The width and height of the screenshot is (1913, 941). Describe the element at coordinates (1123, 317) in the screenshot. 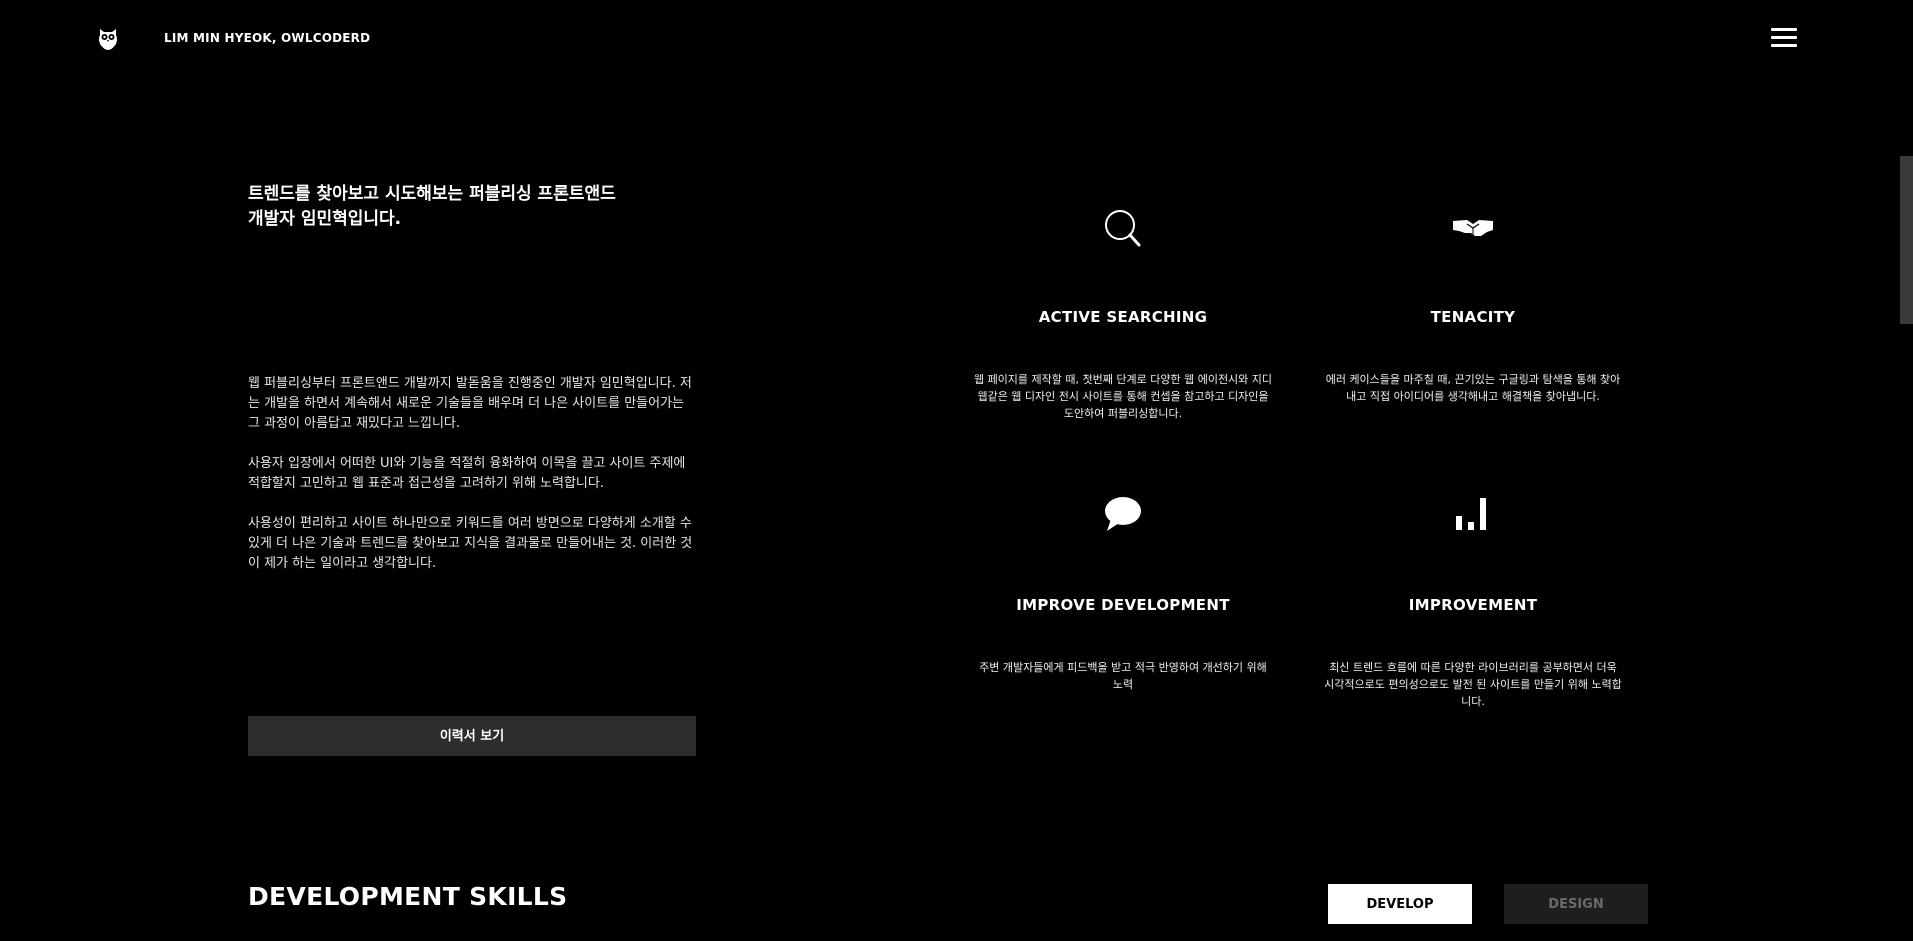

I see `feature-title: ACTIVE SEARCHING` at that location.